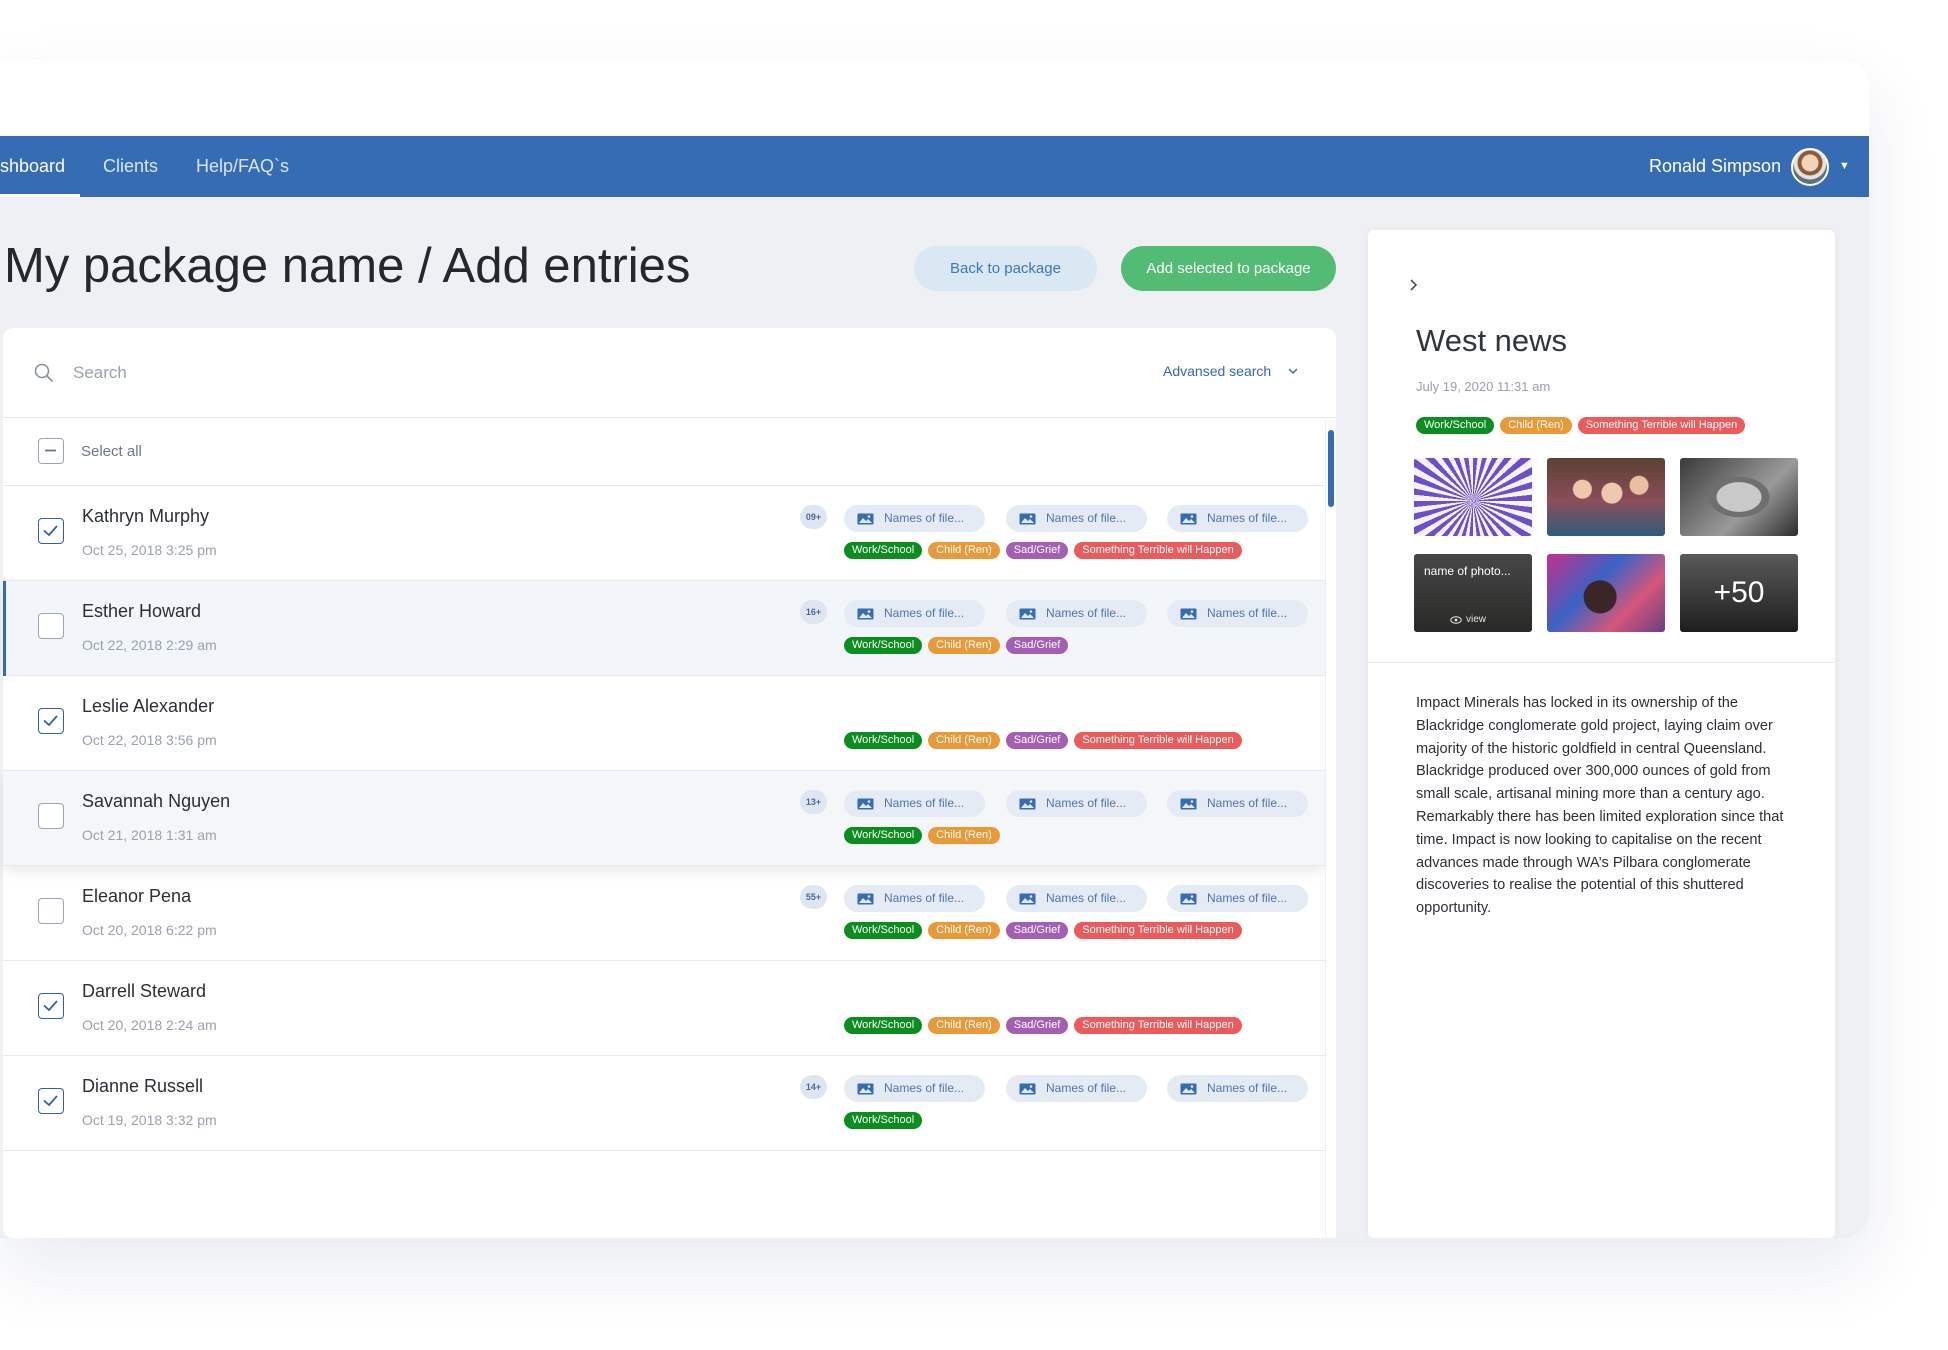  Describe the element at coordinates (111, 451) in the screenshot. I see `select-all-label: Select all` at that location.